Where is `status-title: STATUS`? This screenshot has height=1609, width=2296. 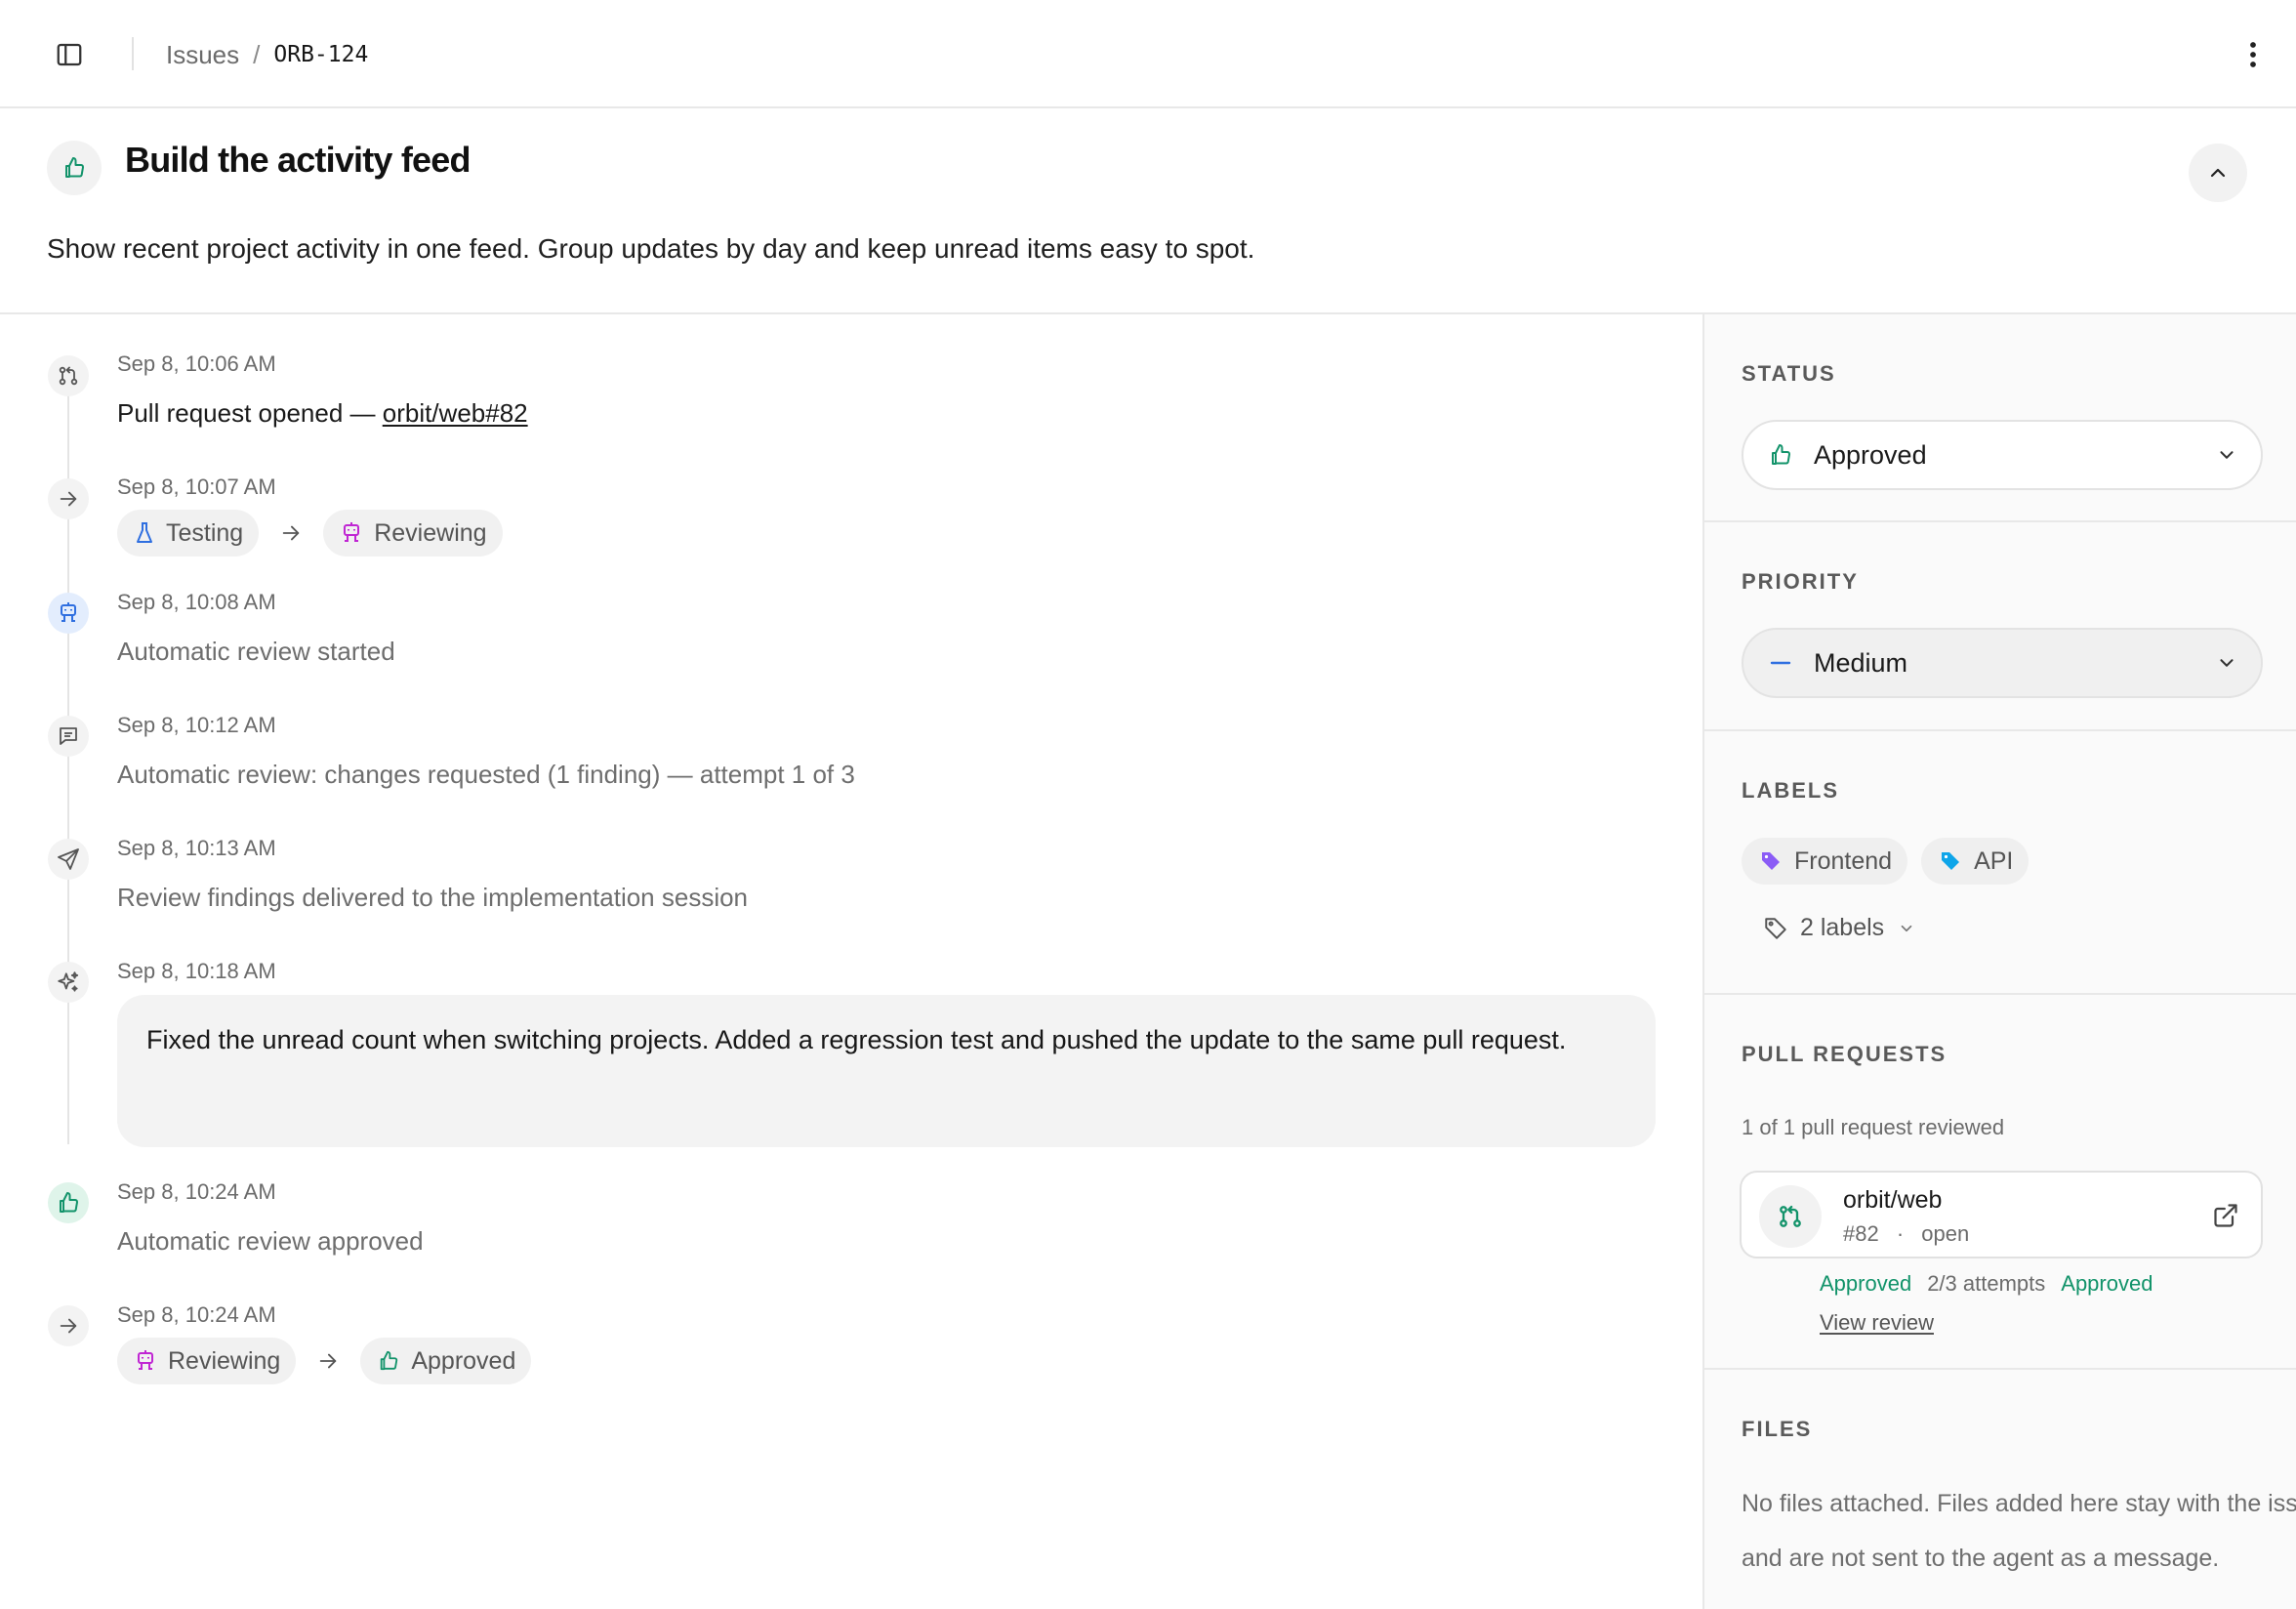 status-title: STATUS is located at coordinates (1789, 373).